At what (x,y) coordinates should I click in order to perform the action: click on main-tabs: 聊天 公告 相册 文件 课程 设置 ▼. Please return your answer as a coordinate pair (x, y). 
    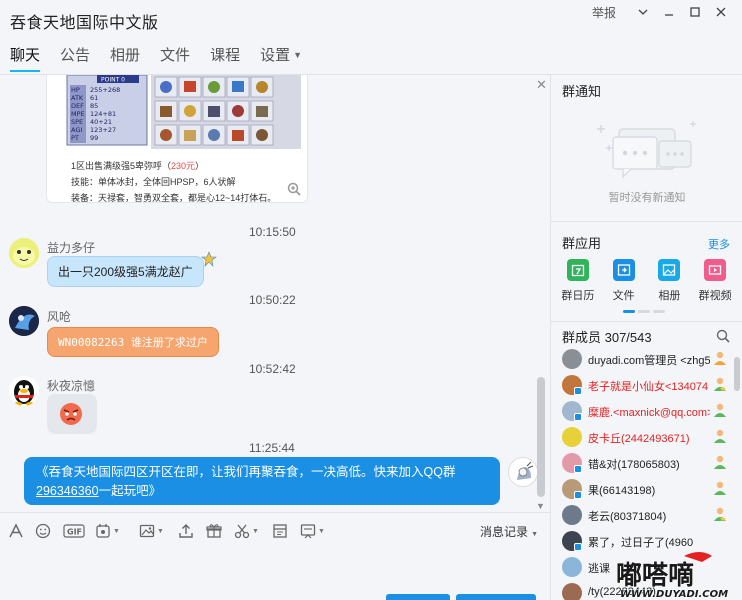
    Looking at the image, I should click on (156, 56).